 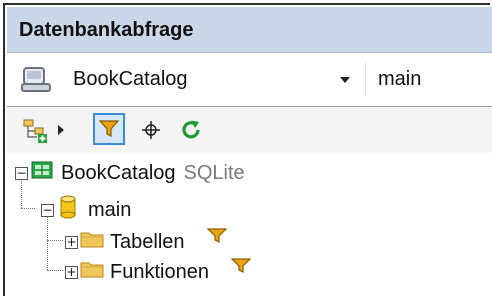 I want to click on schema-value: main, so click(x=400, y=79).